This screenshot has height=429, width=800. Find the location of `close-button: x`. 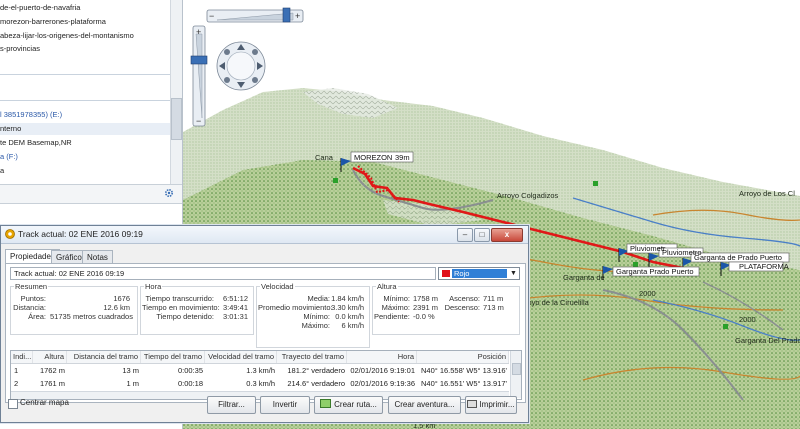

close-button: x is located at coordinates (507, 235).